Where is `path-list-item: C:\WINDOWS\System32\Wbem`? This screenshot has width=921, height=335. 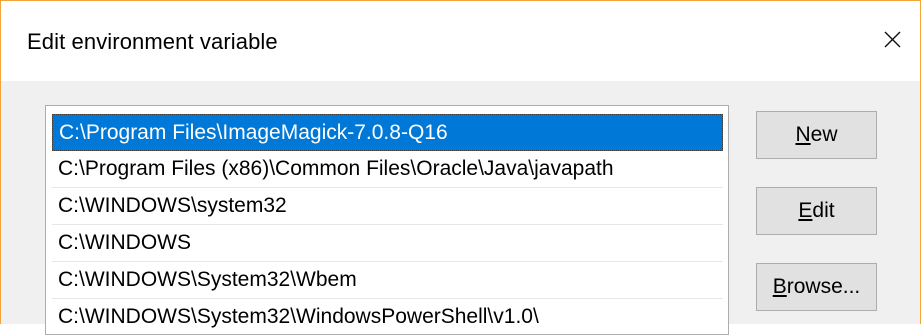
path-list-item: C:\WINDOWS\System32\Wbem is located at coordinates (387, 280).